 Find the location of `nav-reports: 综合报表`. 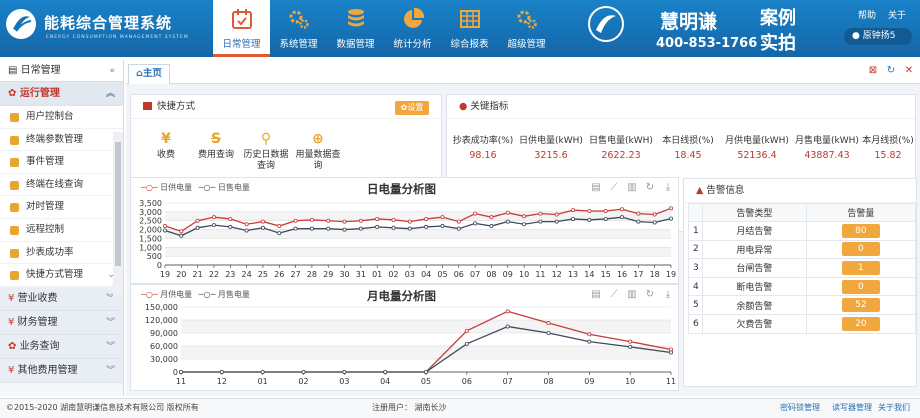

nav-reports: 综合报表 is located at coordinates (469, 28).